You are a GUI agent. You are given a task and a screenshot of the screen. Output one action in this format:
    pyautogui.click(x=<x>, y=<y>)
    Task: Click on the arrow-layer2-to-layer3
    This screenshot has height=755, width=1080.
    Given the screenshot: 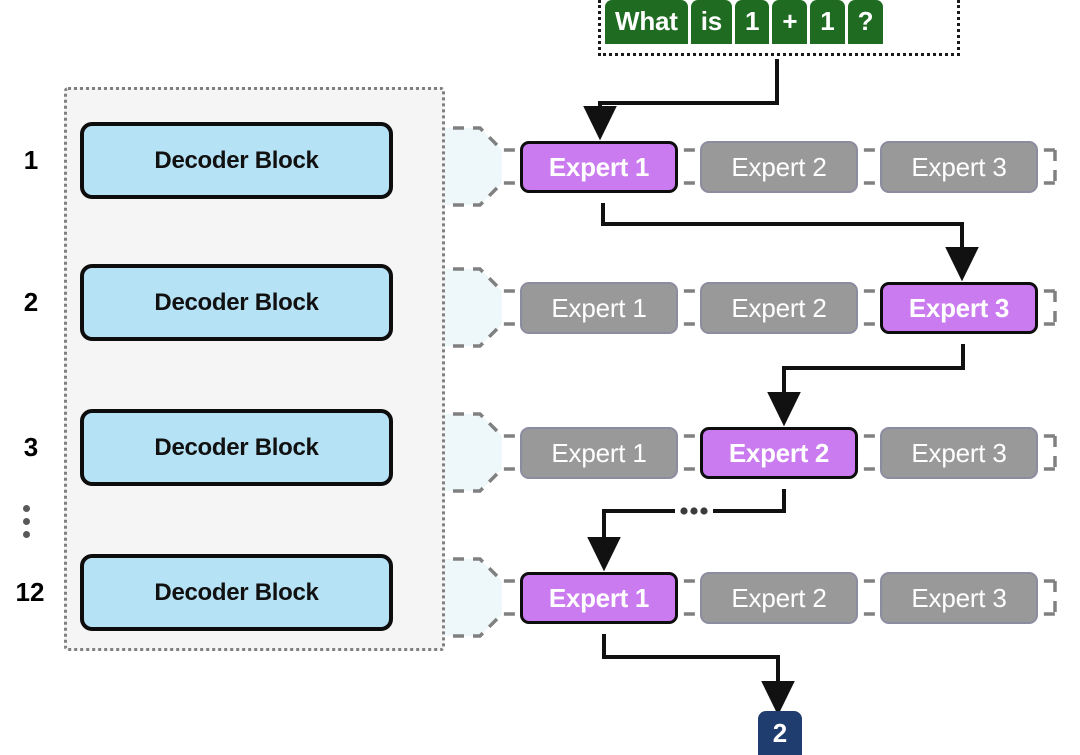 What is the action you would take?
    pyautogui.click(x=866, y=385)
    